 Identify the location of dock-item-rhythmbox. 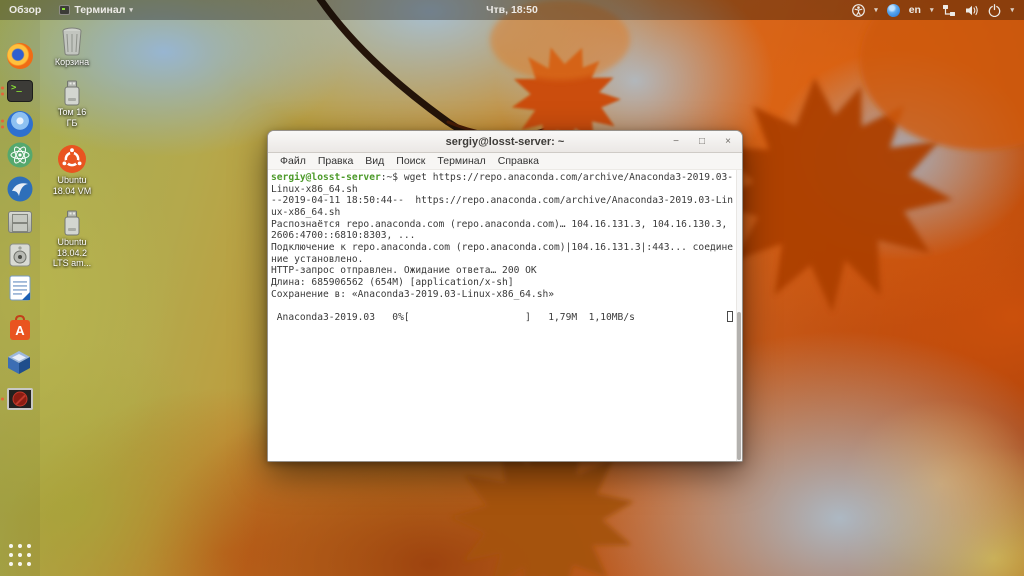
(20, 255).